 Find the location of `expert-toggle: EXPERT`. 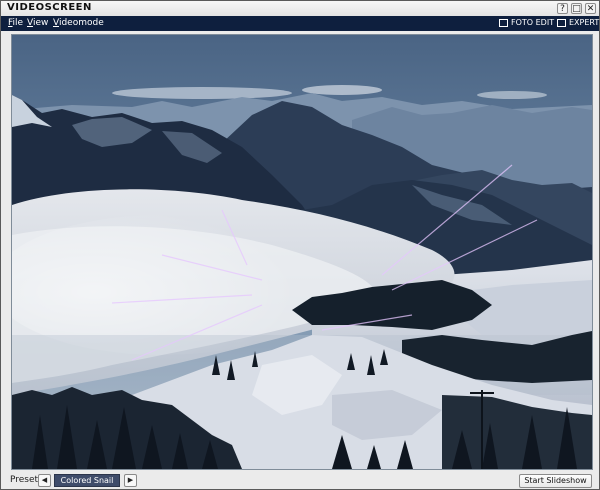

expert-toggle: EXPERT is located at coordinates (578, 22).